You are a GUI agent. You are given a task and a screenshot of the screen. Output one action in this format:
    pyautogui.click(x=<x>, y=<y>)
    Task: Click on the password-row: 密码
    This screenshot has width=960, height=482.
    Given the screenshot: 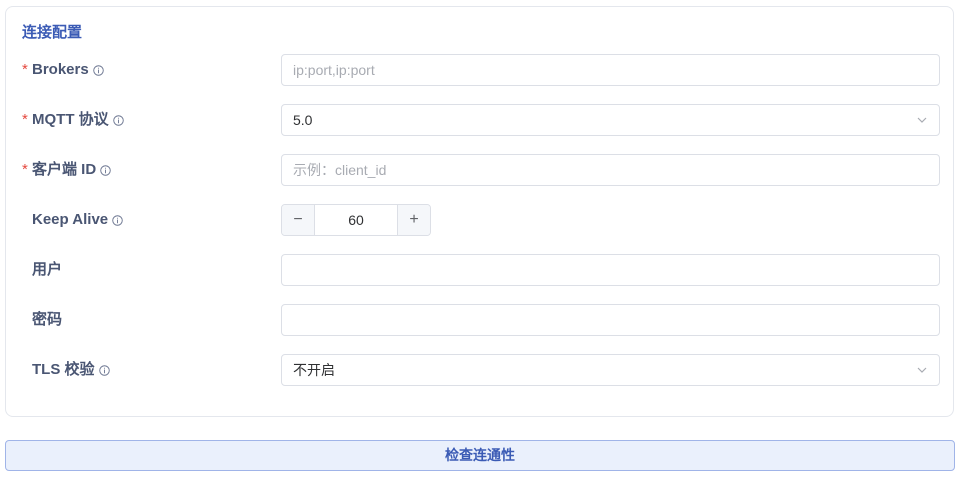 What is the action you would take?
    pyautogui.click(x=479, y=320)
    